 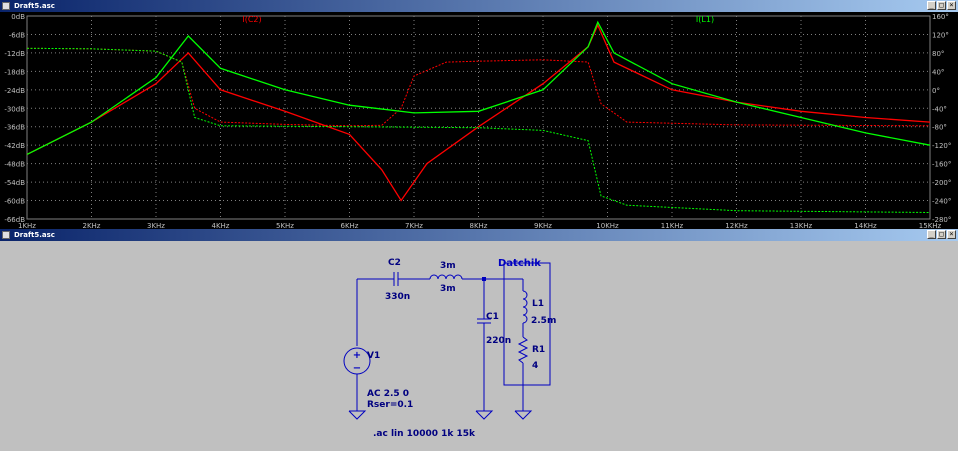 I want to click on y-right-tick-label: -40°, so click(x=939, y=109).